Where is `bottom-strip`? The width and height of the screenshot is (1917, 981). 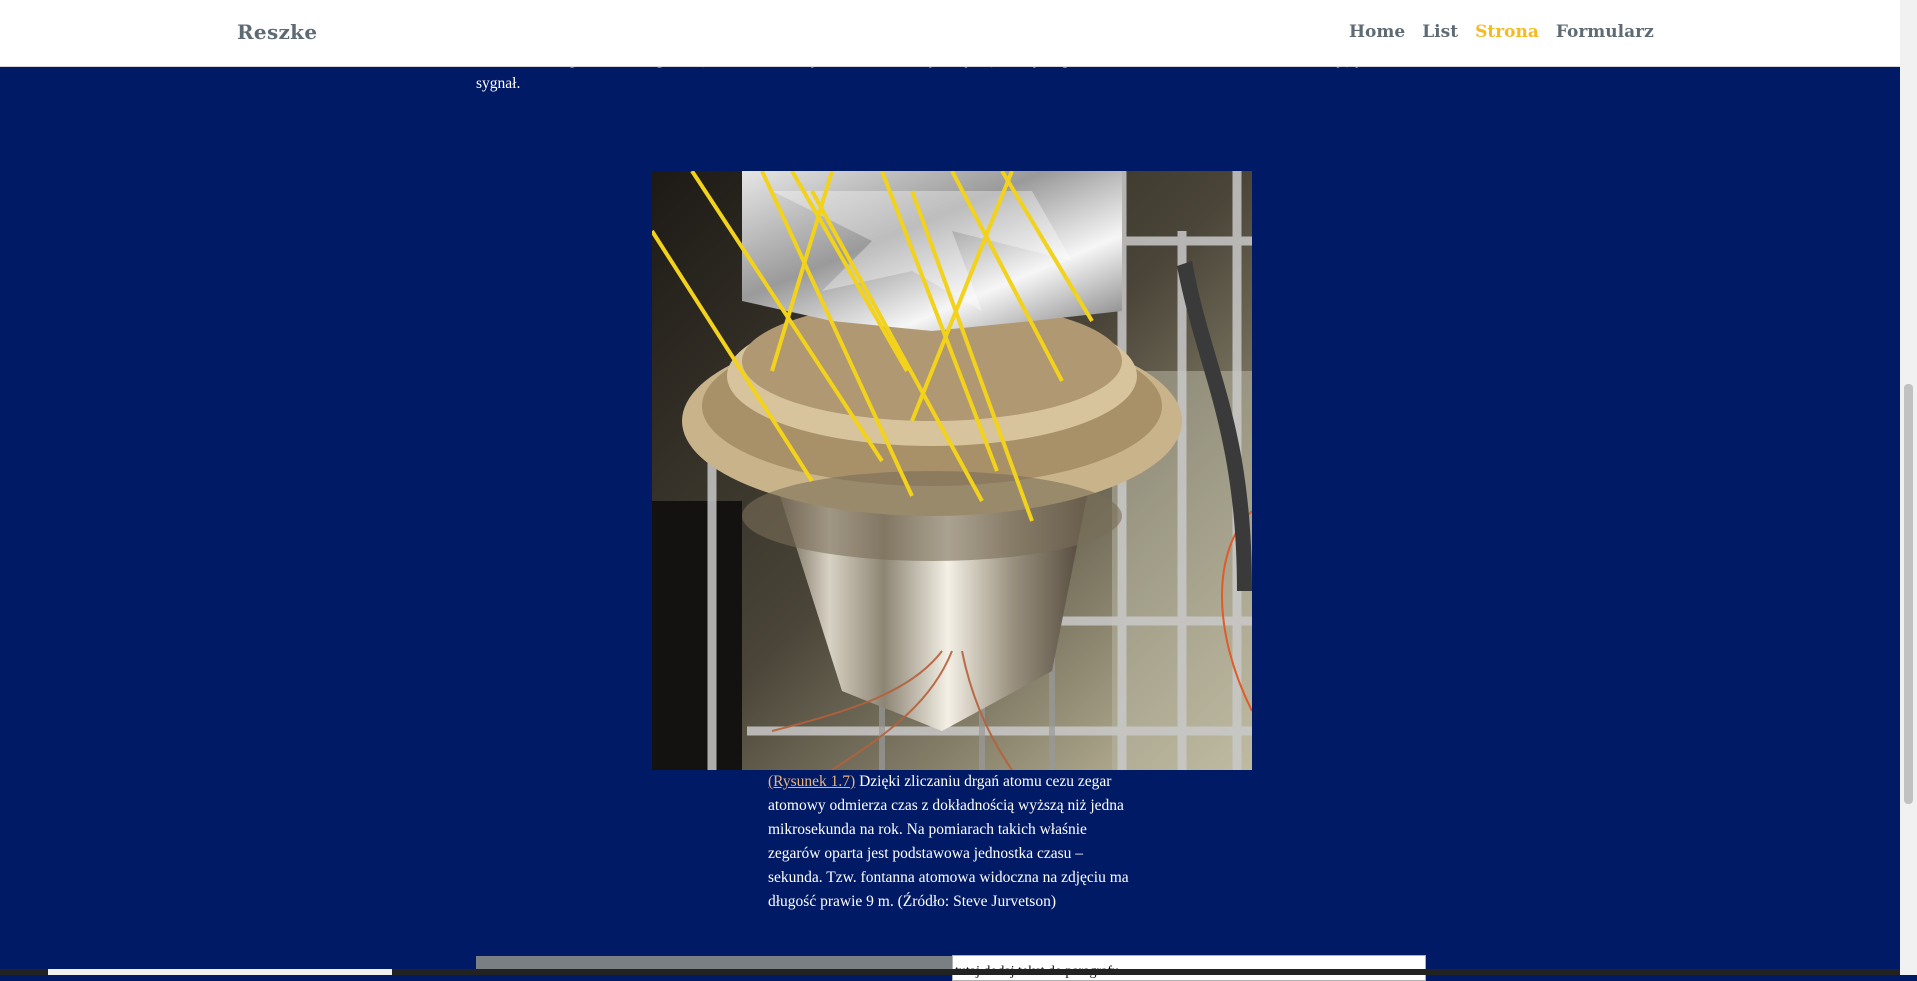 bottom-strip is located at coordinates (950, 972).